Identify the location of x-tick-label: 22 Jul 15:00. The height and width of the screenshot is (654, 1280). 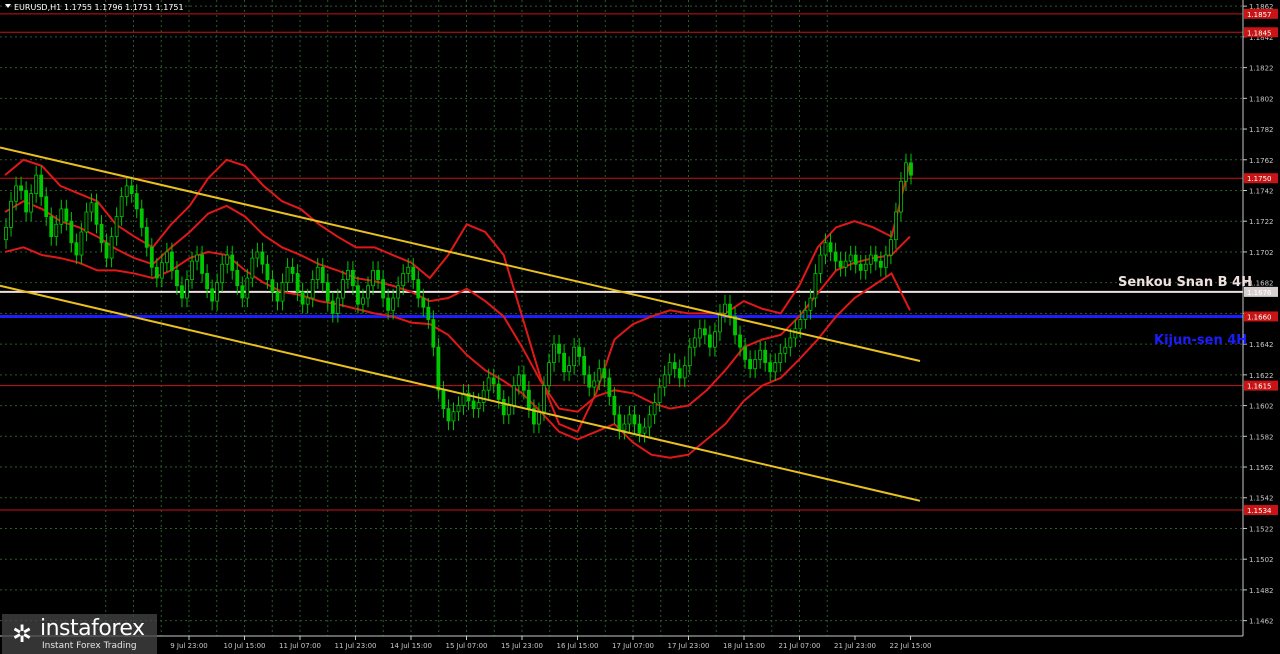
(911, 646).